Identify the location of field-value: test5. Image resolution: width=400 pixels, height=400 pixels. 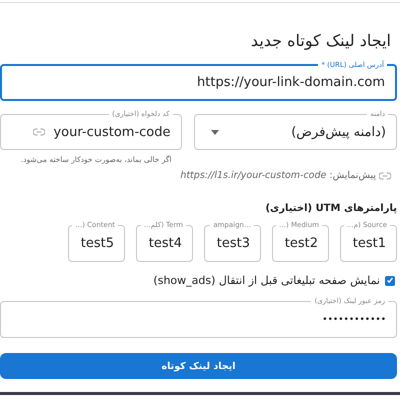
(97, 243).